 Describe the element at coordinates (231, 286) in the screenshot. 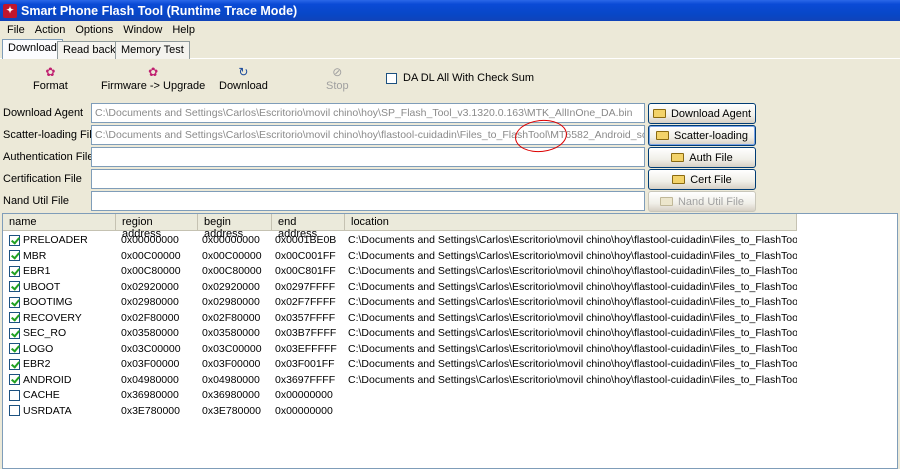

I see `row-begin-address: 0x02920000` at that location.